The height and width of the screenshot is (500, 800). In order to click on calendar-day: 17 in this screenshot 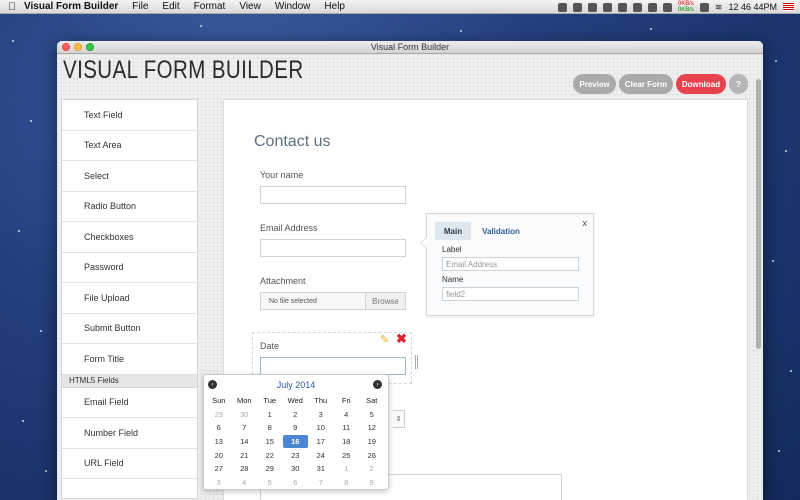, I will do `click(321, 442)`.